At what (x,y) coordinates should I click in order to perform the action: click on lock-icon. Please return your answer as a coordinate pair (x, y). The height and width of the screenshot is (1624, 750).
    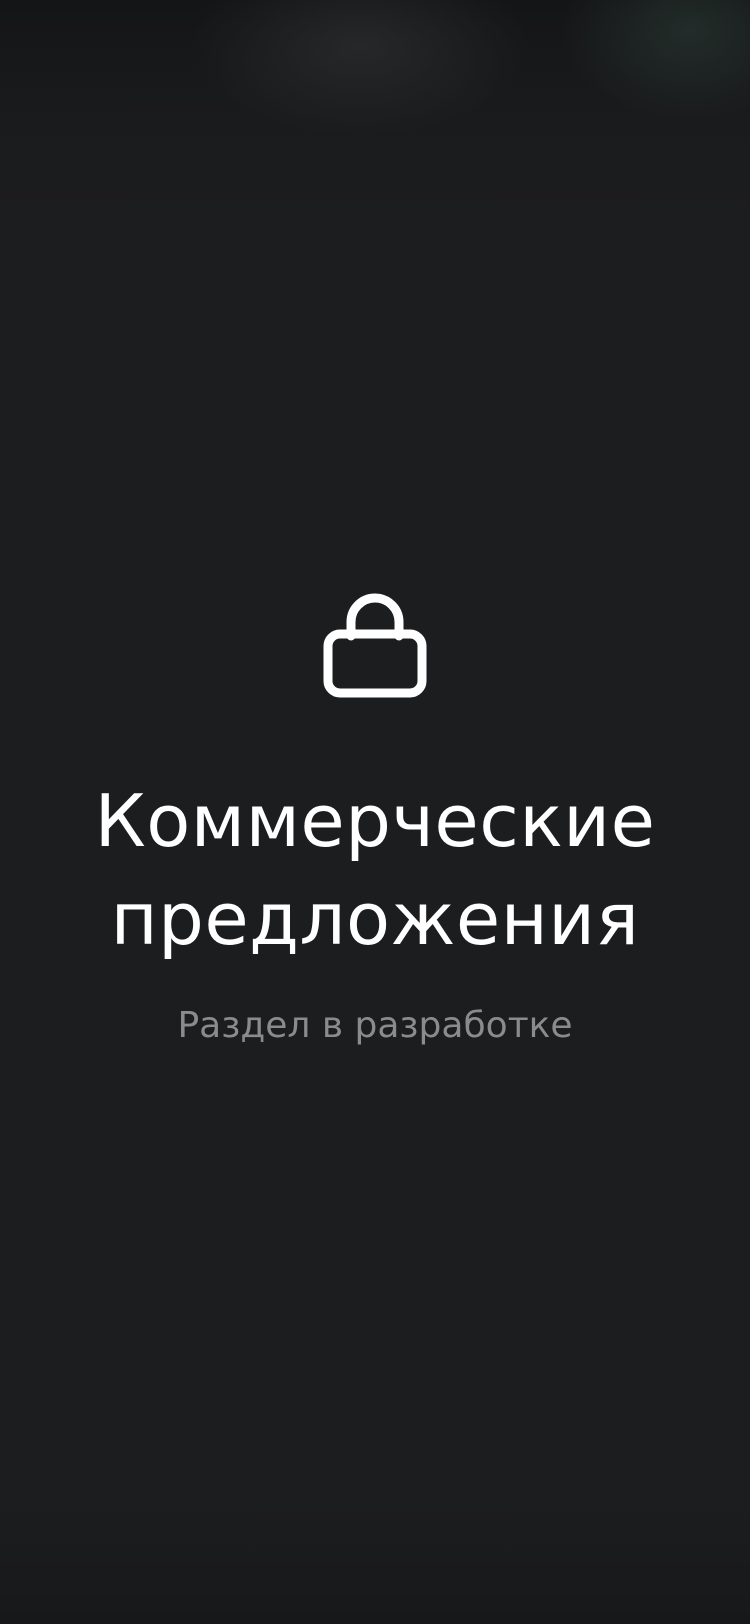
    Looking at the image, I should click on (375, 645).